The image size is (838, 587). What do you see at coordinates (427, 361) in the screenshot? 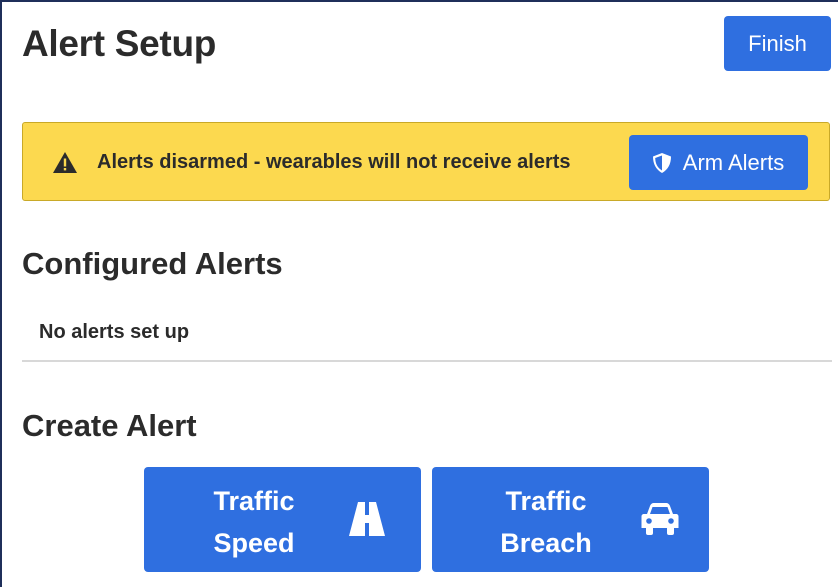
I see `section-divider` at bounding box center [427, 361].